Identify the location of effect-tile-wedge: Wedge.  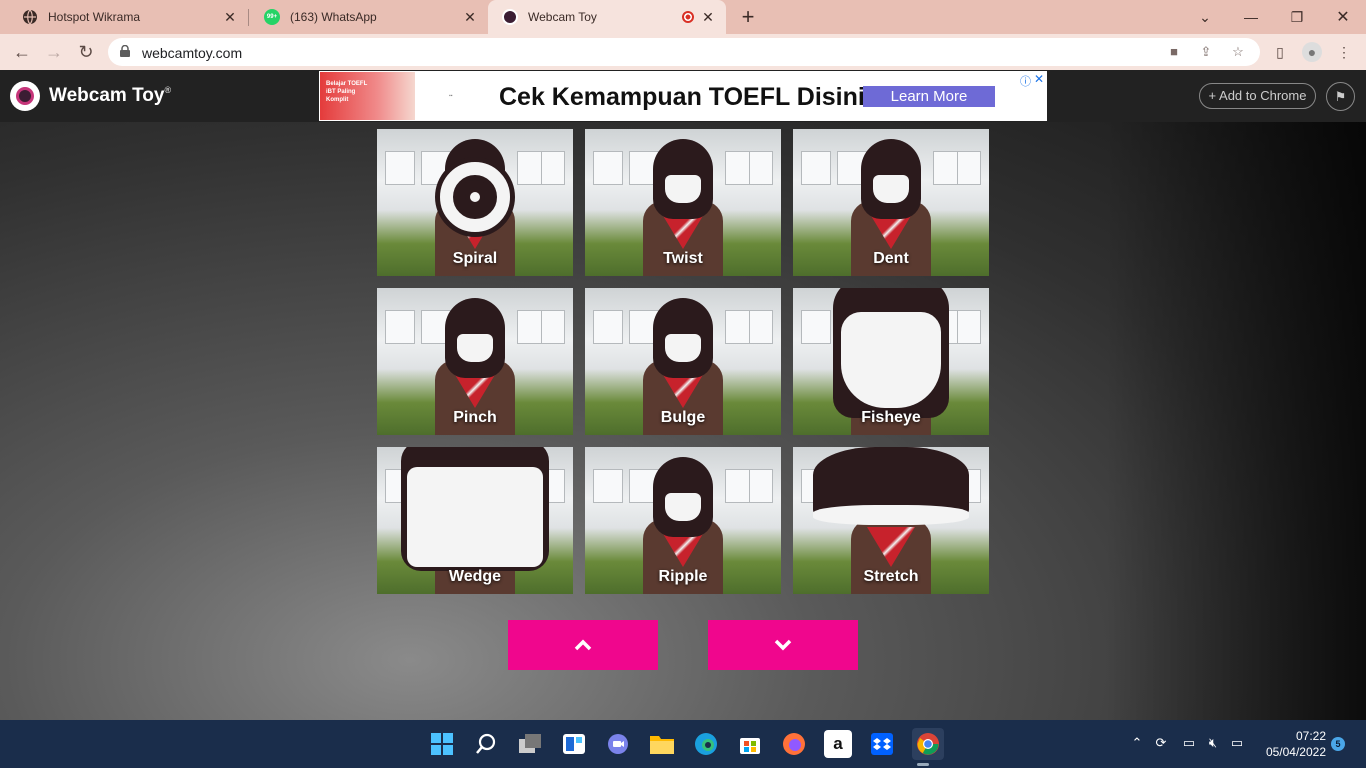
(475, 520).